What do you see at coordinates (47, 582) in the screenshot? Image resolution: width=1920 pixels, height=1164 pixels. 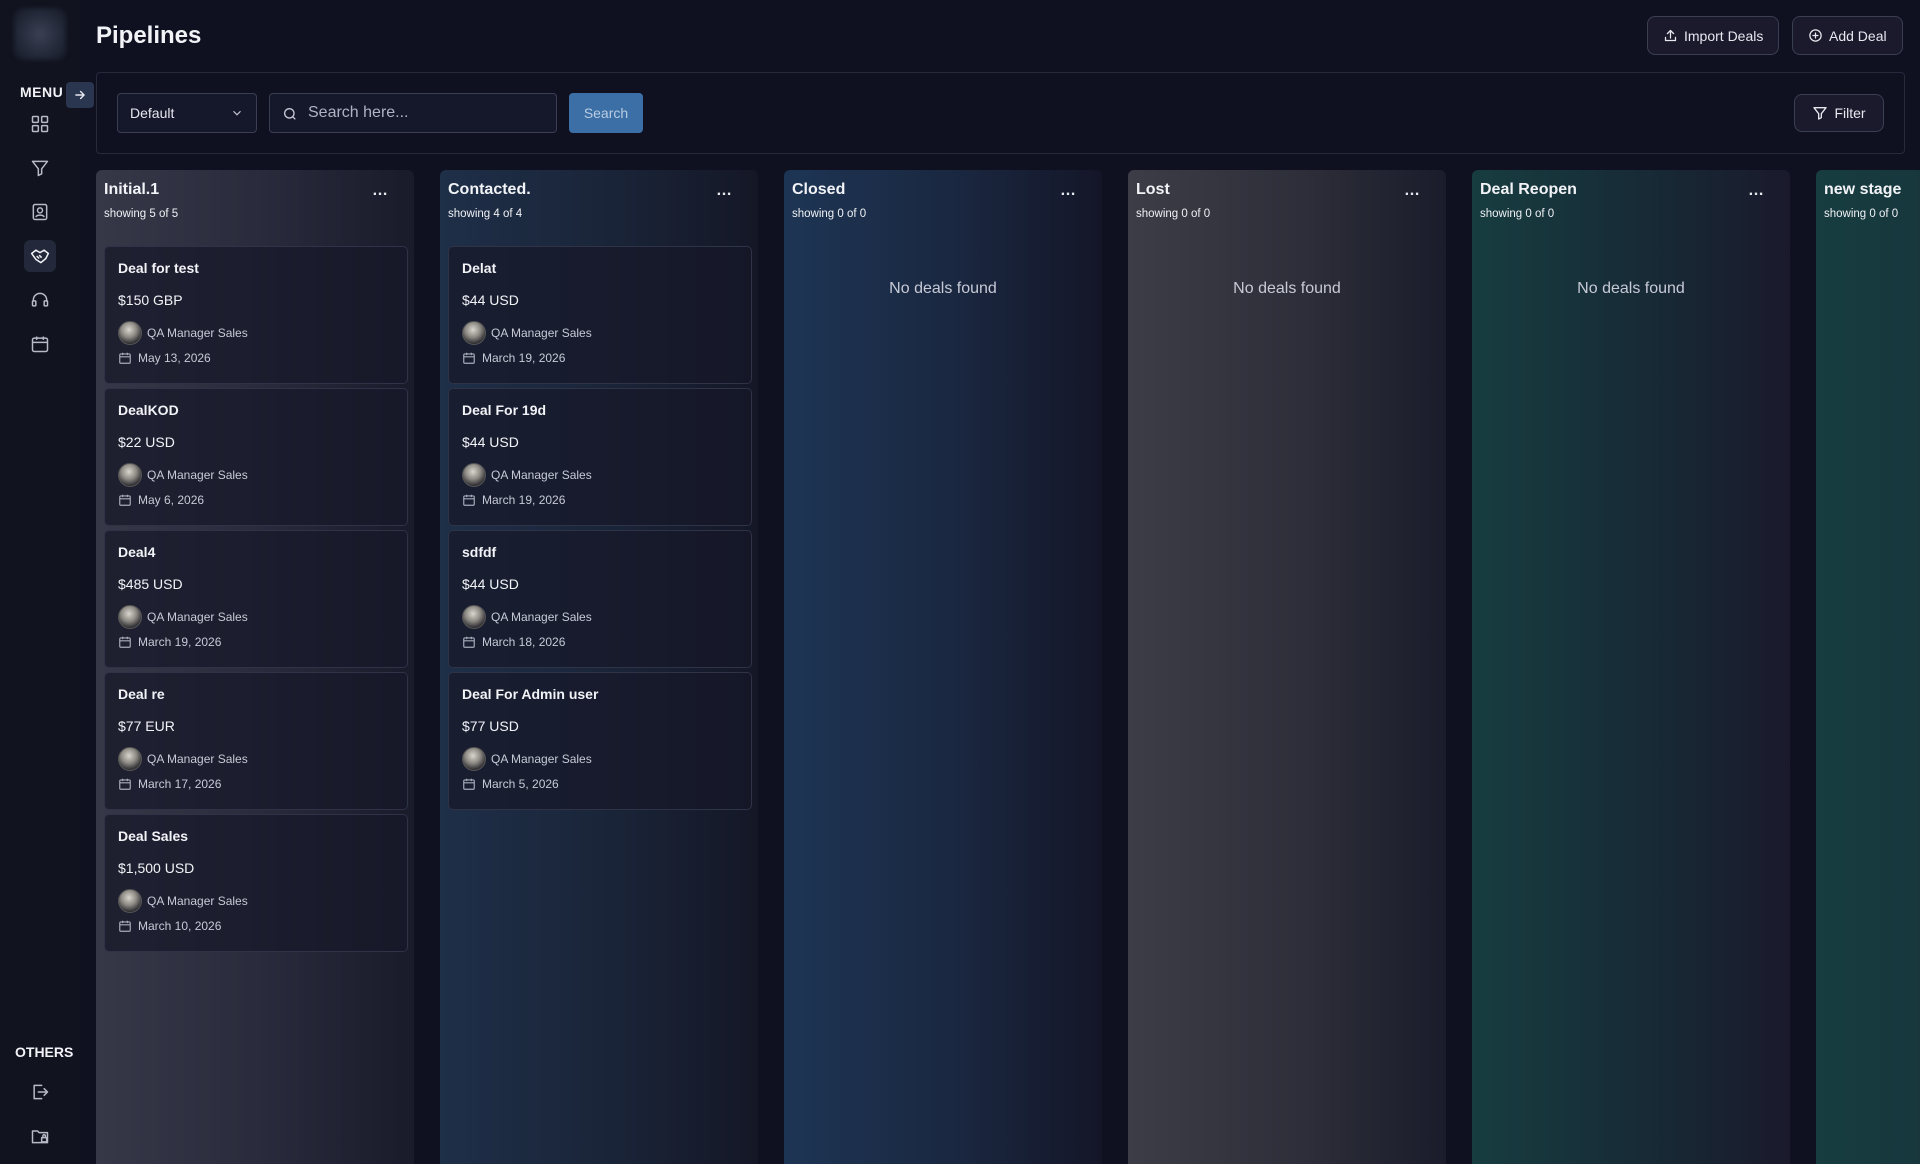 I see `sidebar: MENU OTHERS` at bounding box center [47, 582].